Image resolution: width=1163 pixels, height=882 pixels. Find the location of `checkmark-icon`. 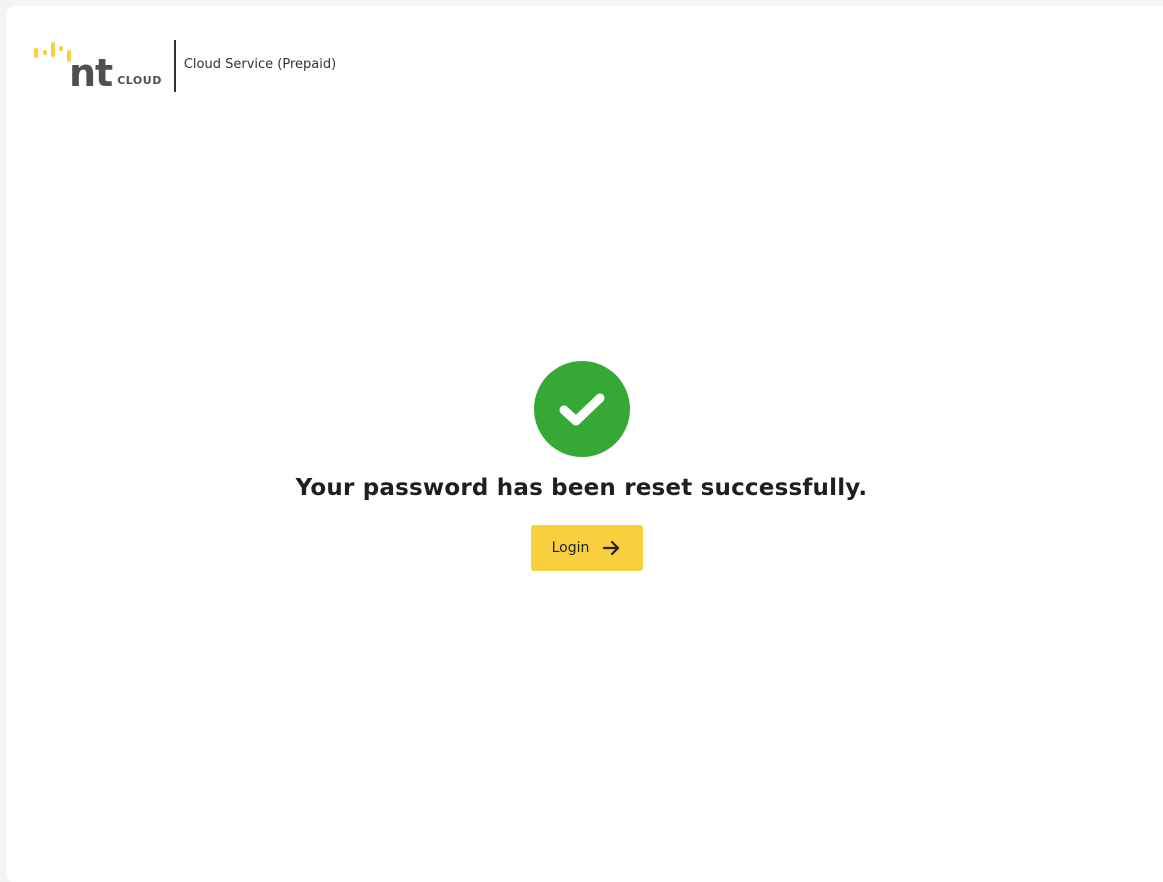

checkmark-icon is located at coordinates (581, 409).